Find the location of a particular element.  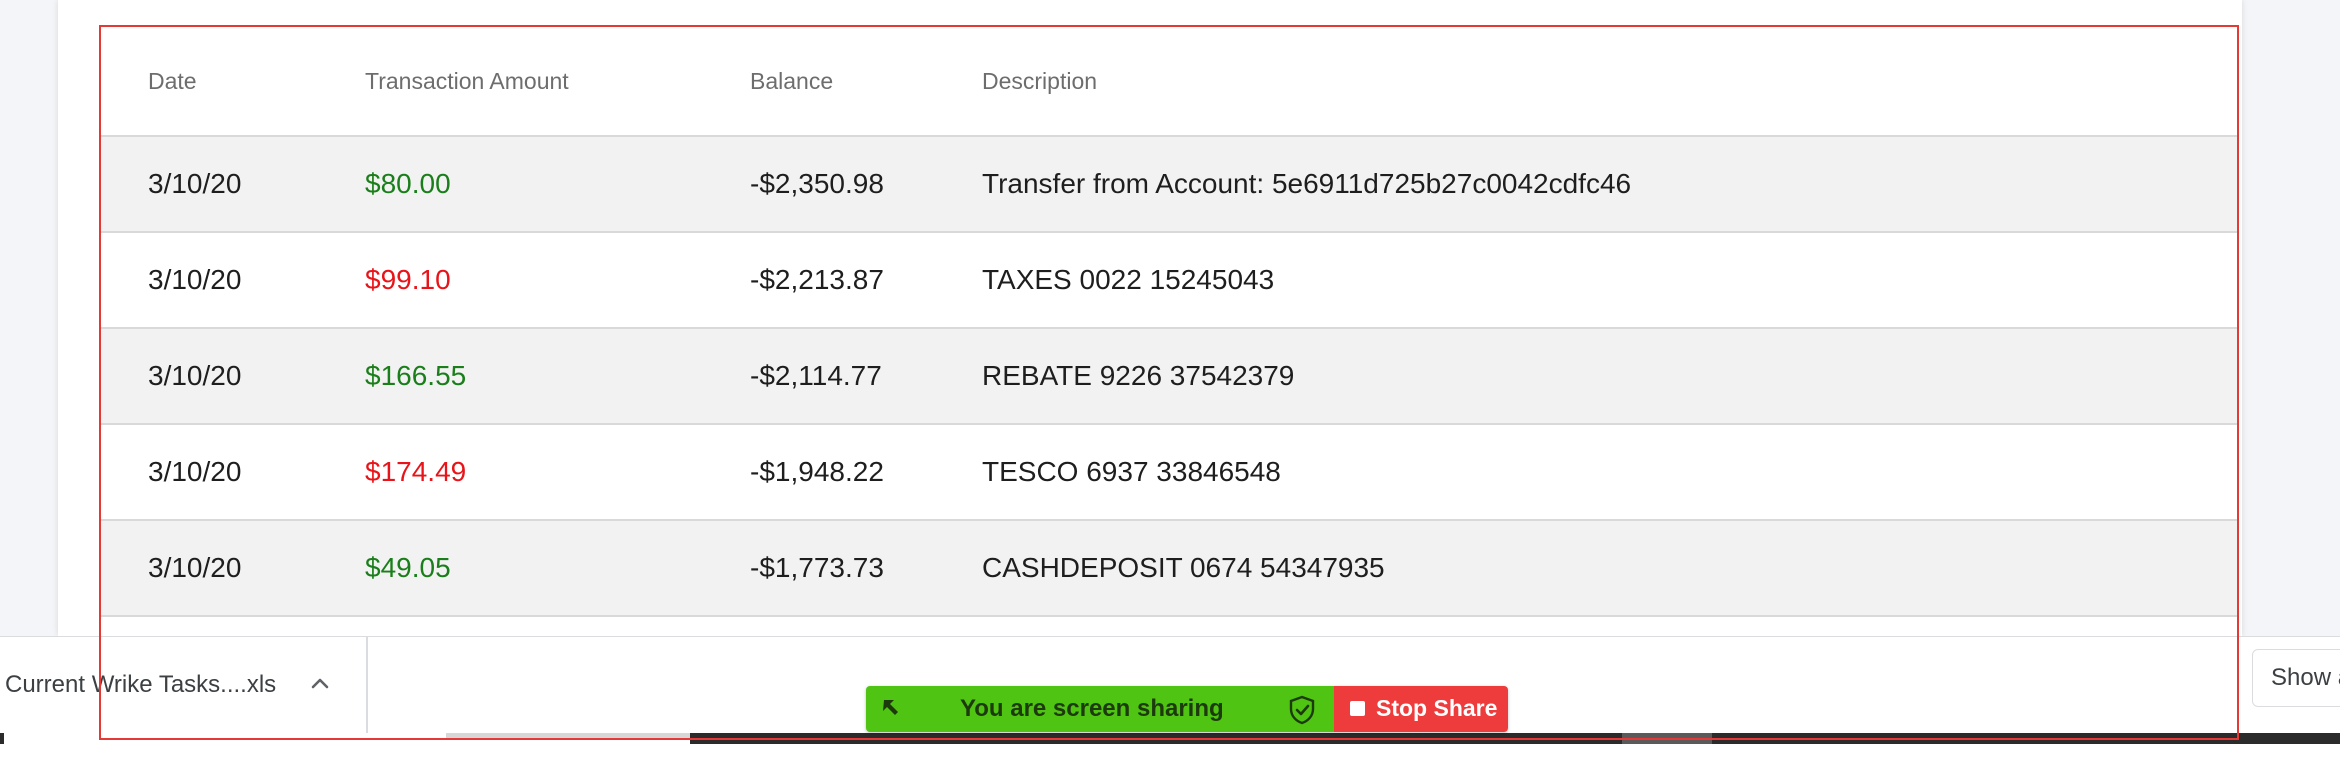

share-status-text: You are screen sharing is located at coordinates (1092, 708).